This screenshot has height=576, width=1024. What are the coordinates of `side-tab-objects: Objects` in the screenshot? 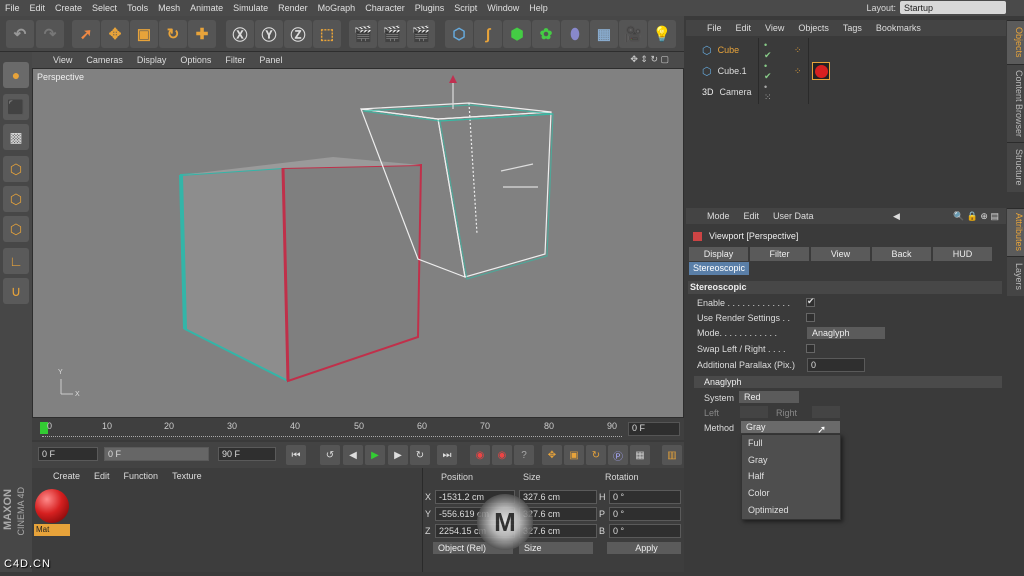 It's located at (1015, 42).